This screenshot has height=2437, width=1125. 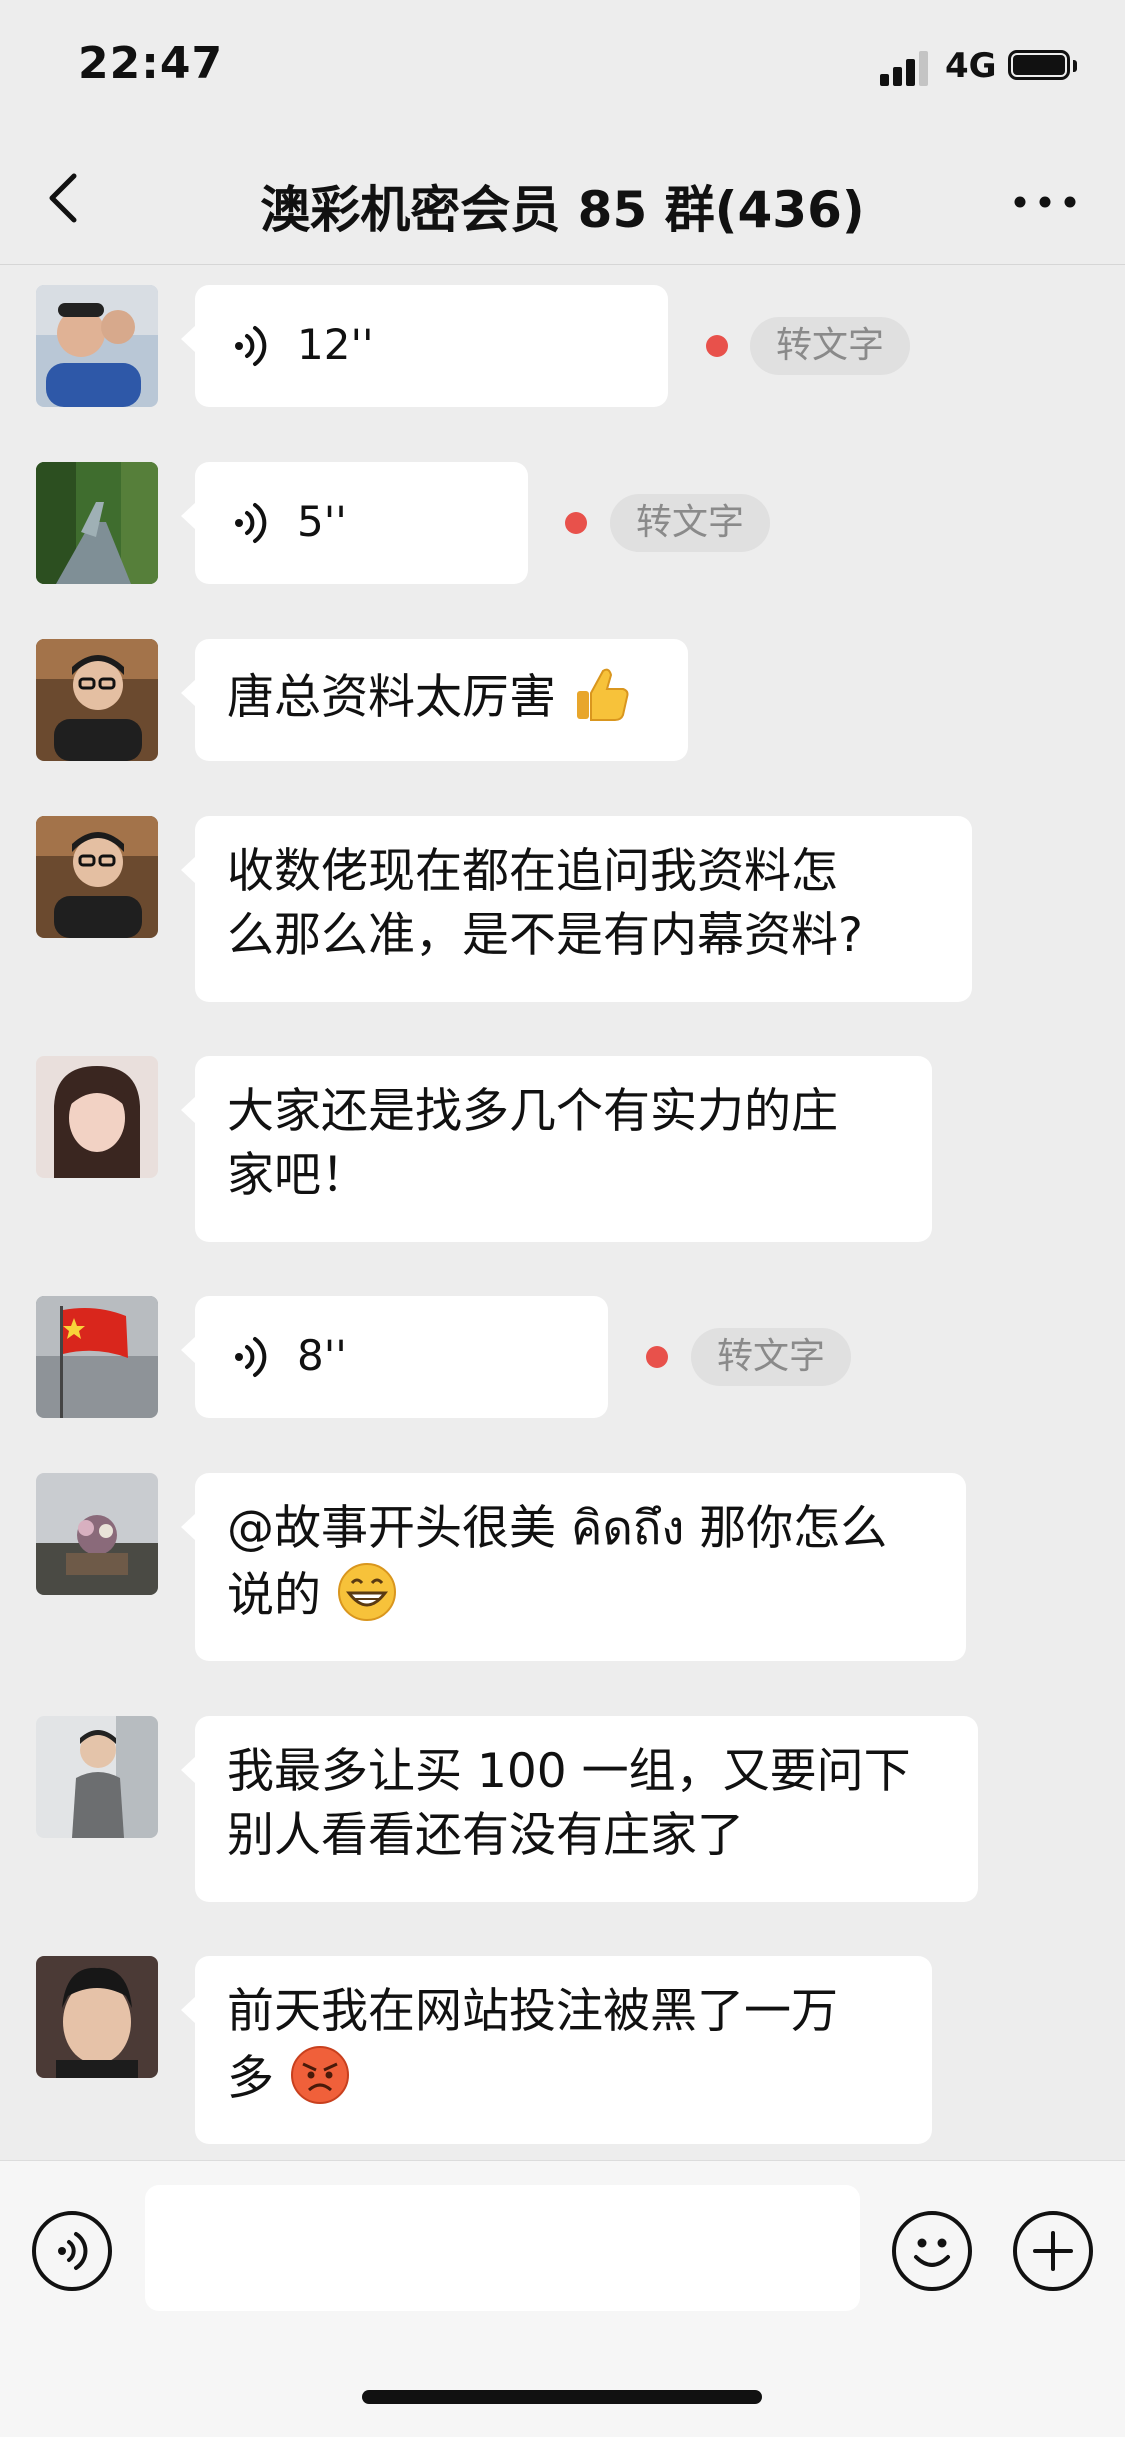 What do you see at coordinates (502, 2248) in the screenshot?
I see `message-input` at bounding box center [502, 2248].